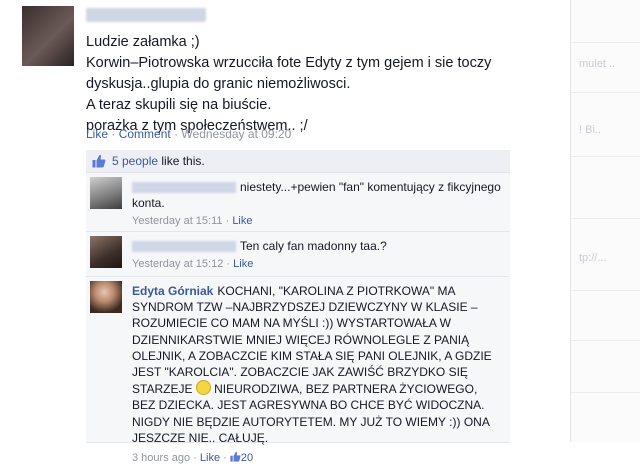 The width and height of the screenshot is (640, 466). Describe the element at coordinates (317, 458) in the screenshot. I see `comment-meta: 3 hours ago · Like · 20` at that location.